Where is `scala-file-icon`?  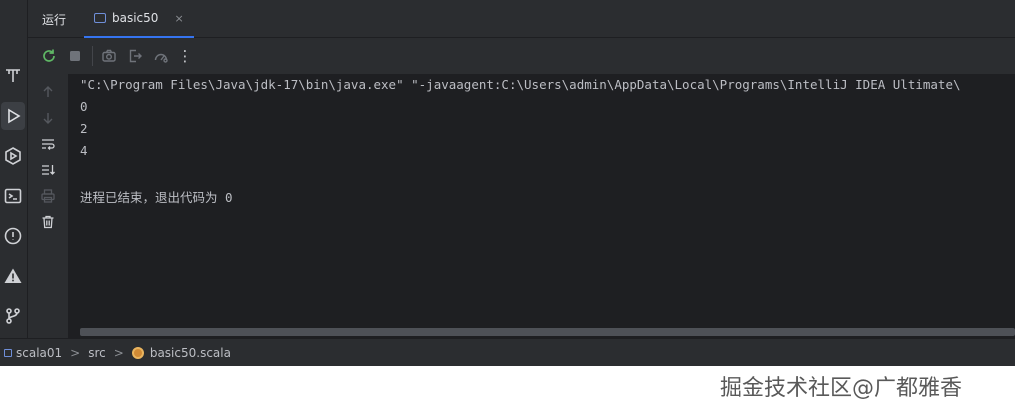
scala-file-icon is located at coordinates (137, 352).